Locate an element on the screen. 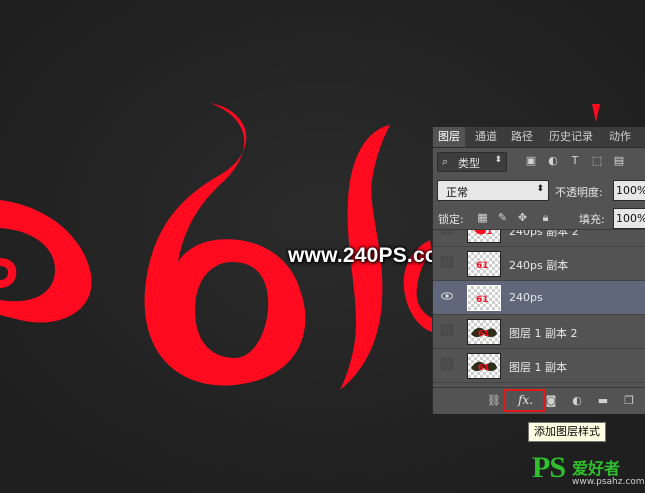 This screenshot has height=493, width=645. eye-icon is located at coordinates (447, 296).